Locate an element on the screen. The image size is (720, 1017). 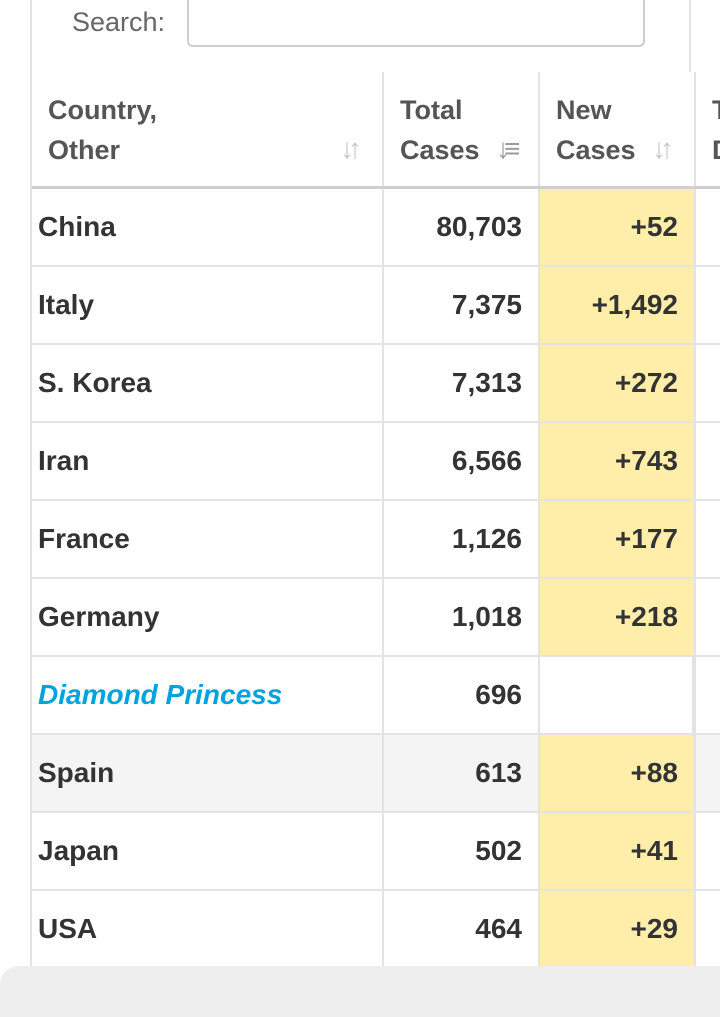
country-name: Italy is located at coordinates (66, 304).